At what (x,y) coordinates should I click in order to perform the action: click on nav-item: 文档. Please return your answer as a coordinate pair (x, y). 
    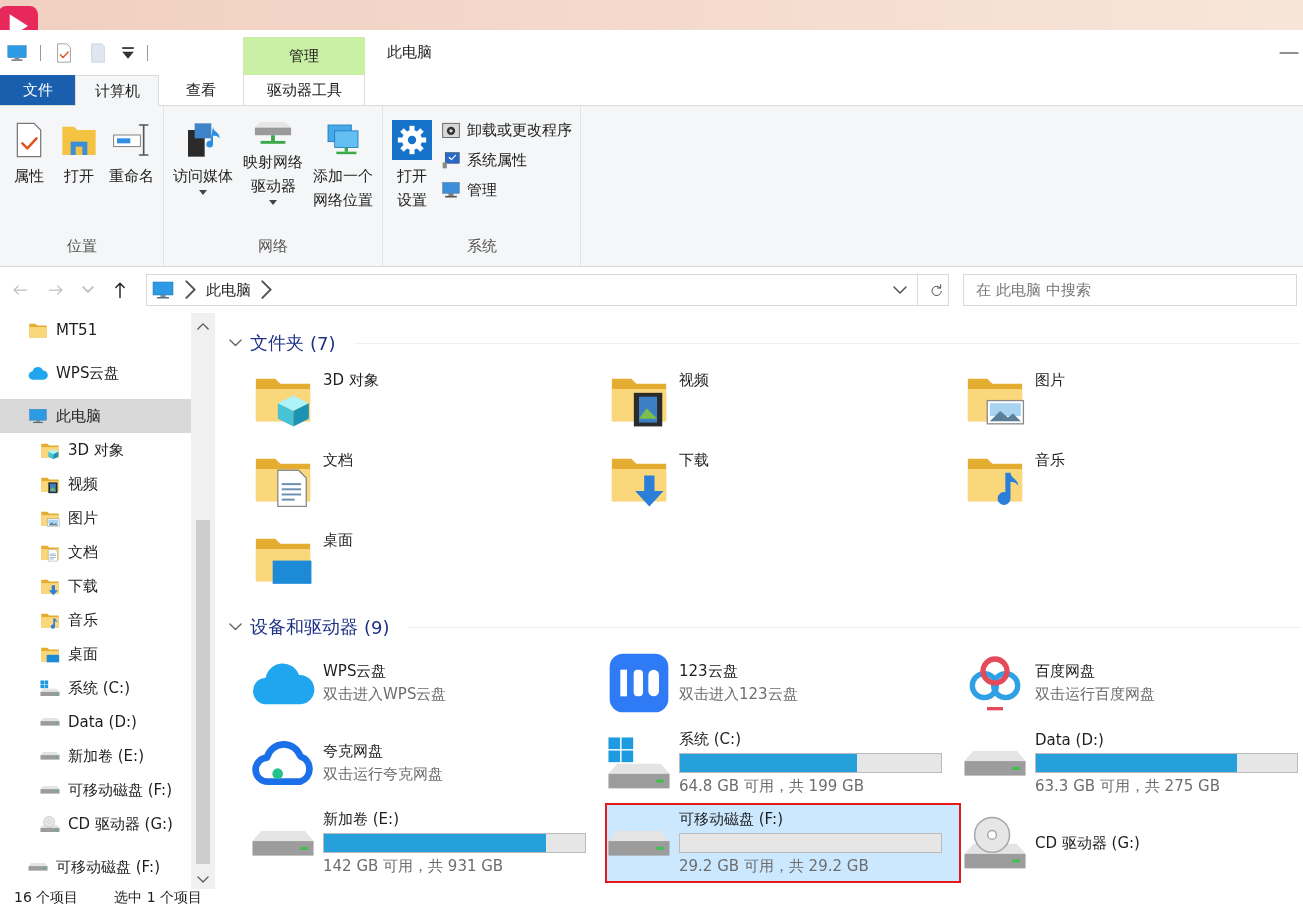
    Looking at the image, I should click on (95, 552).